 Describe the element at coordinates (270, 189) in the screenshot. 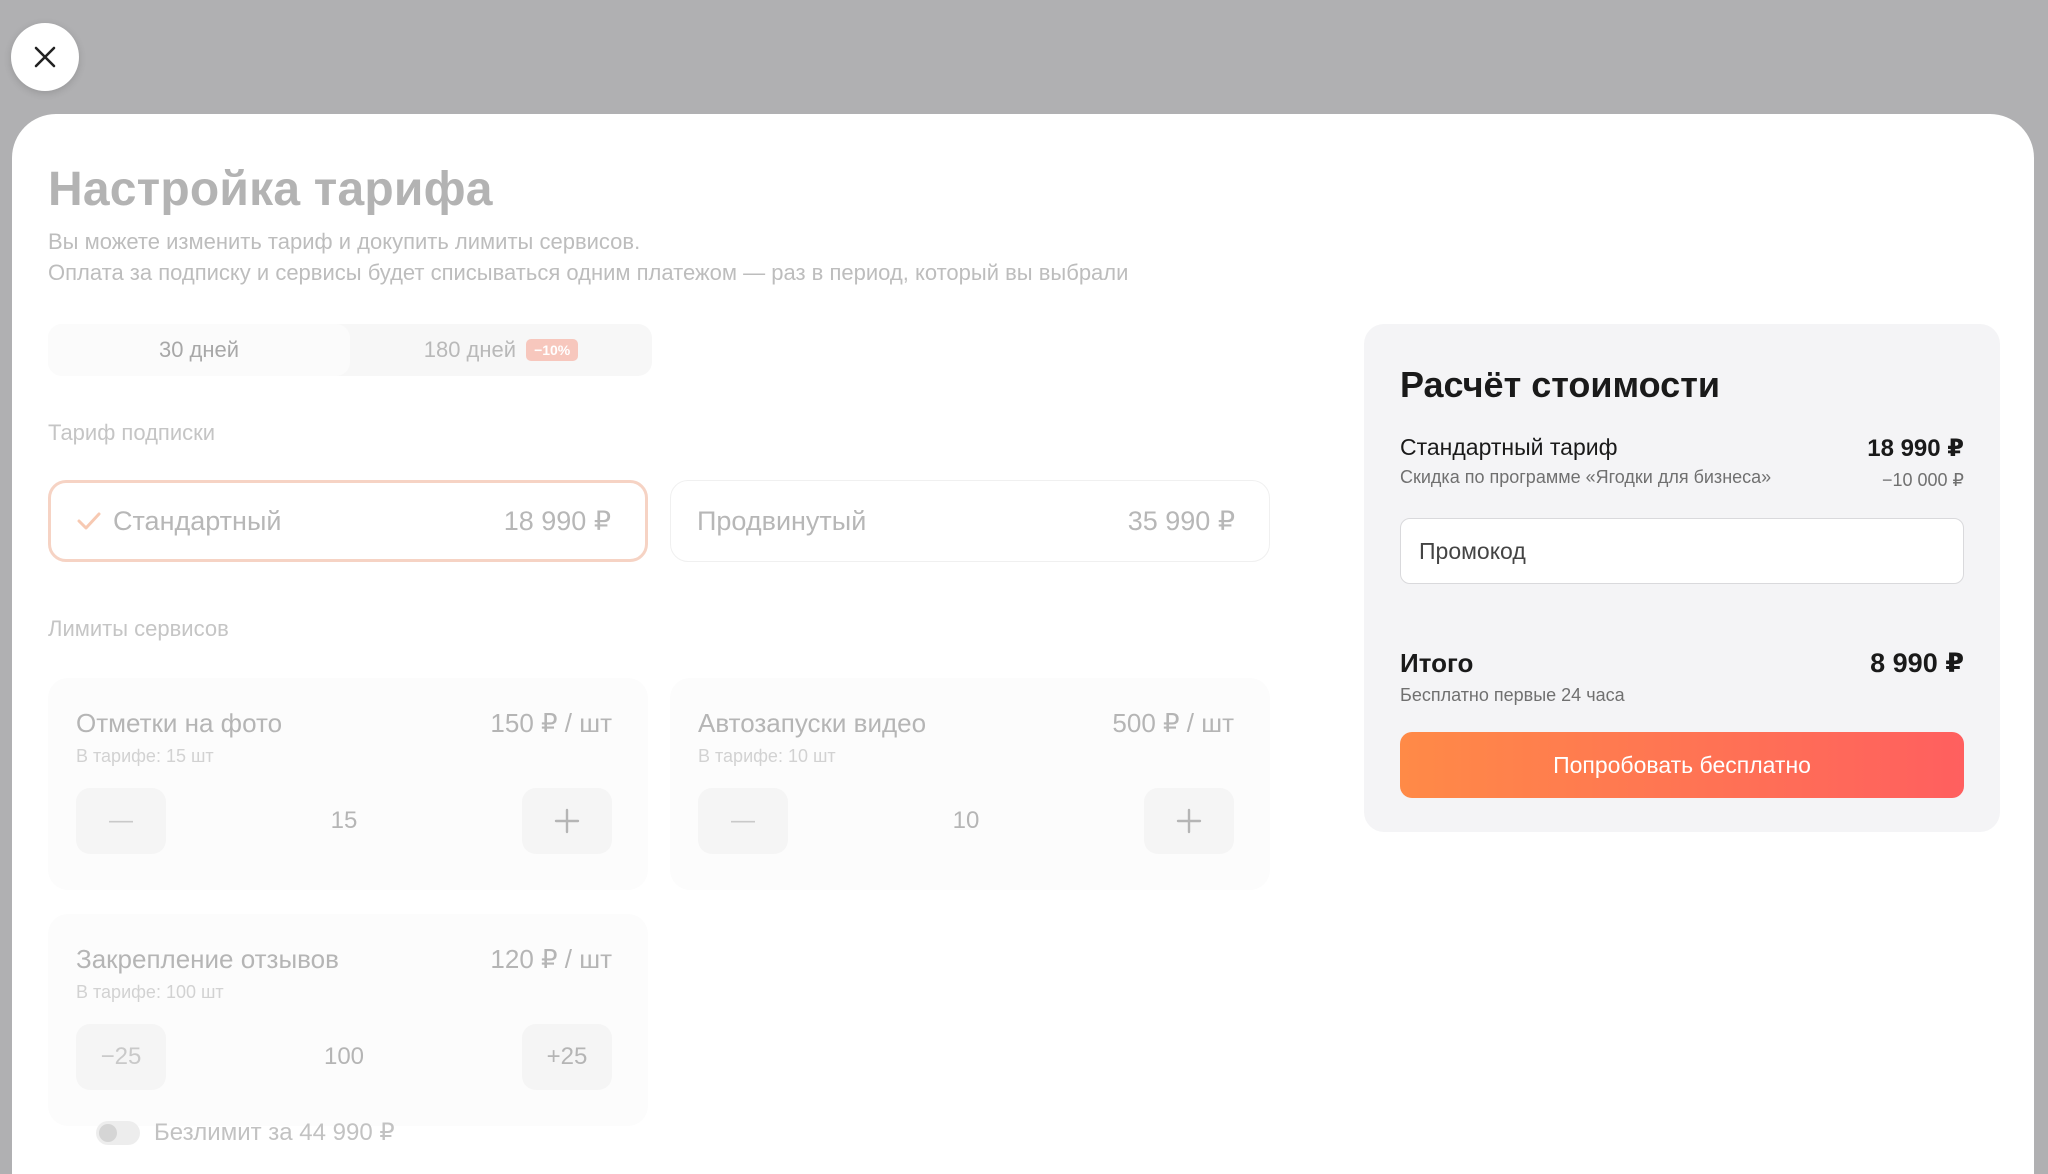

I see `page-title: Настройка тарифа` at that location.